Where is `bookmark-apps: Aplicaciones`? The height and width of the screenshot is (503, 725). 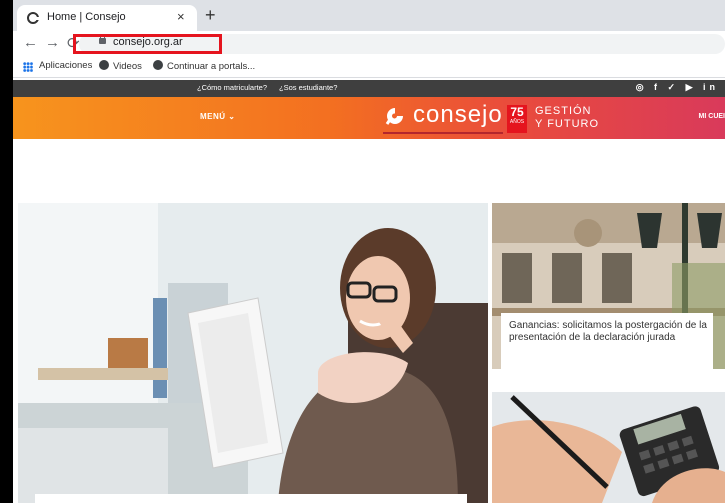 bookmark-apps: Aplicaciones is located at coordinates (65, 65).